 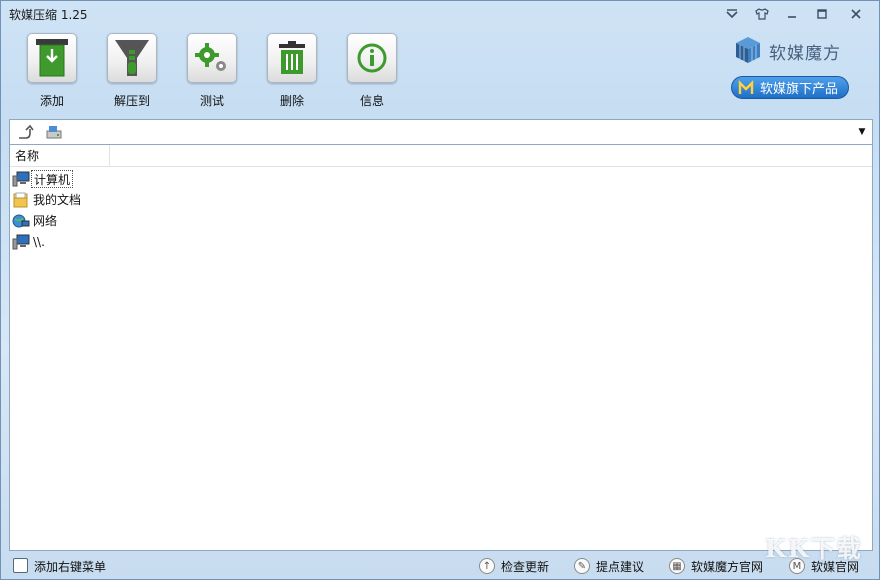 I want to click on list-item-label: \\., so click(x=39, y=242).